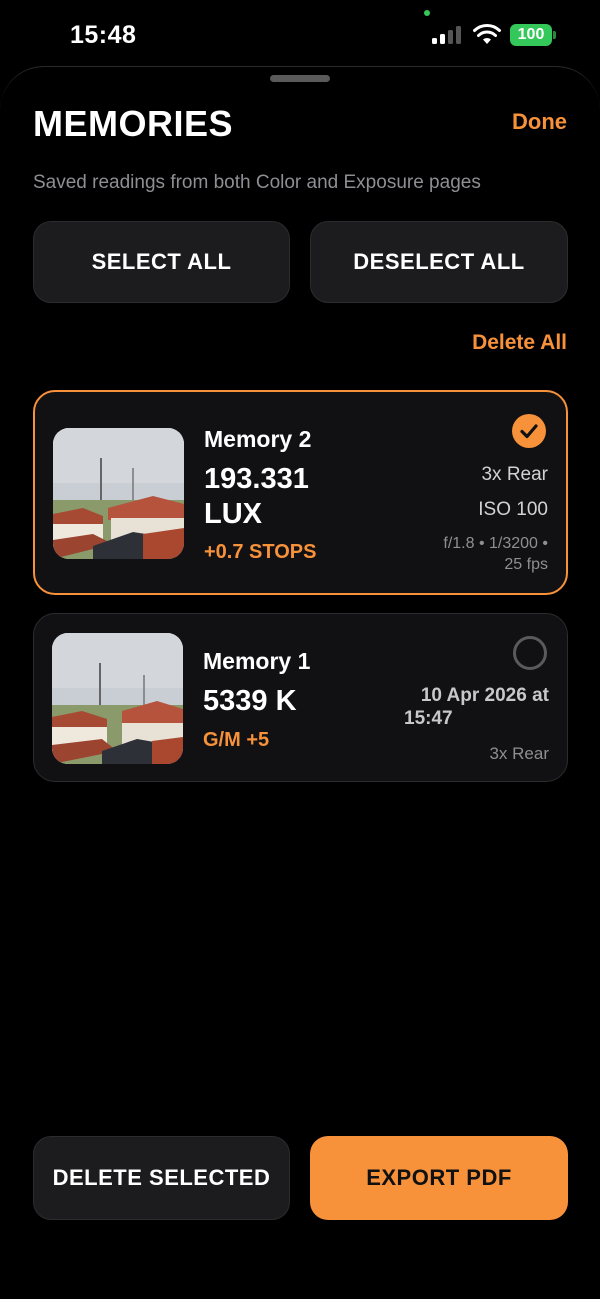 The width and height of the screenshot is (600, 1299). Describe the element at coordinates (554, 35) in the screenshot. I see `battery-tip` at that location.